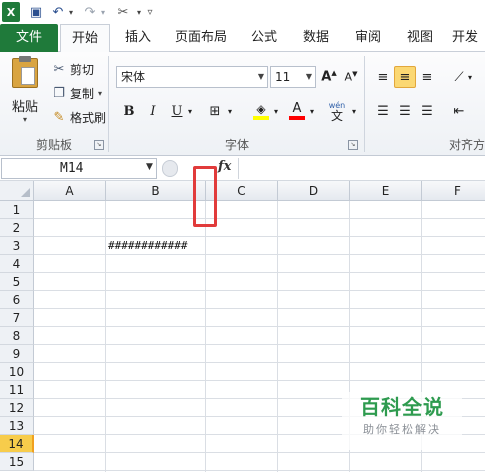 This screenshot has height=472, width=485. I want to click on font-size-dropdown-icon: ▼, so click(308, 76).